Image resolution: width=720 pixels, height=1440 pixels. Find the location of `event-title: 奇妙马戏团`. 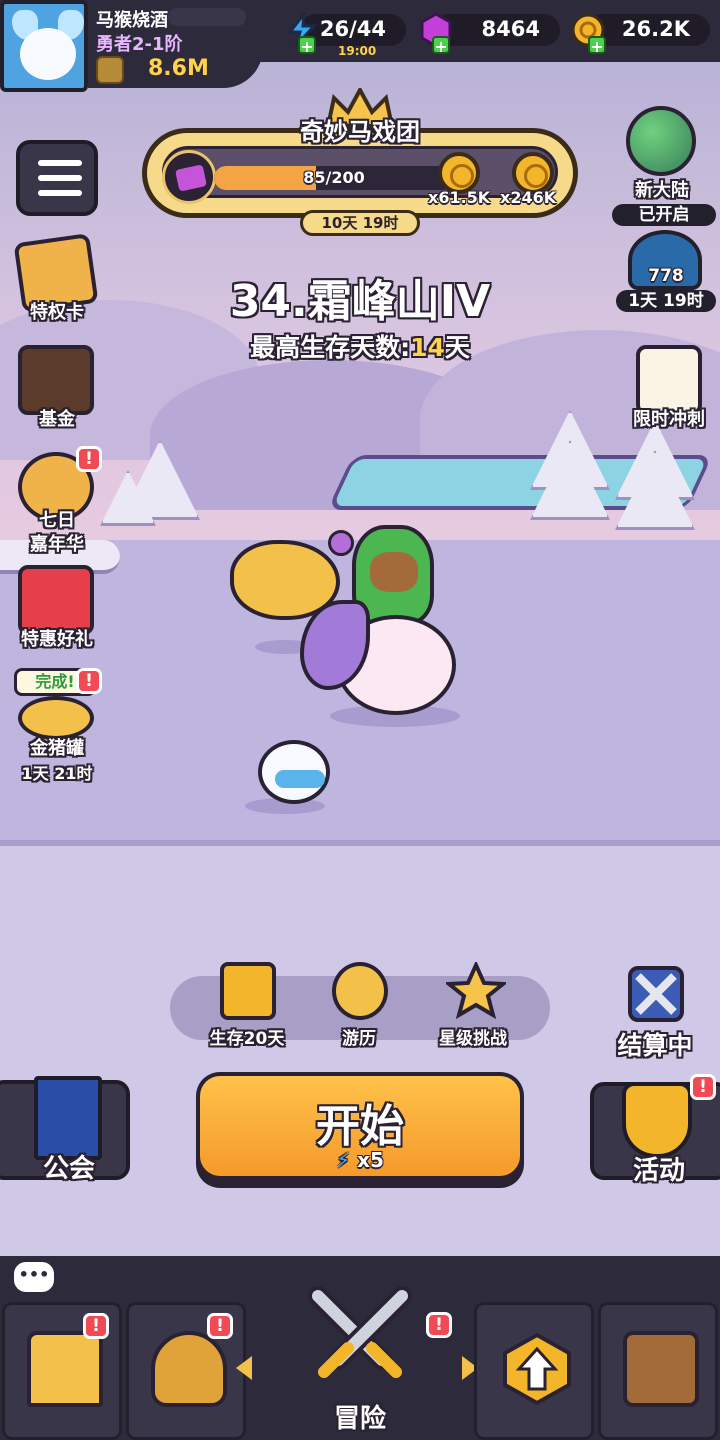

event-title: 奇妙马戏团 is located at coordinates (360, 132).